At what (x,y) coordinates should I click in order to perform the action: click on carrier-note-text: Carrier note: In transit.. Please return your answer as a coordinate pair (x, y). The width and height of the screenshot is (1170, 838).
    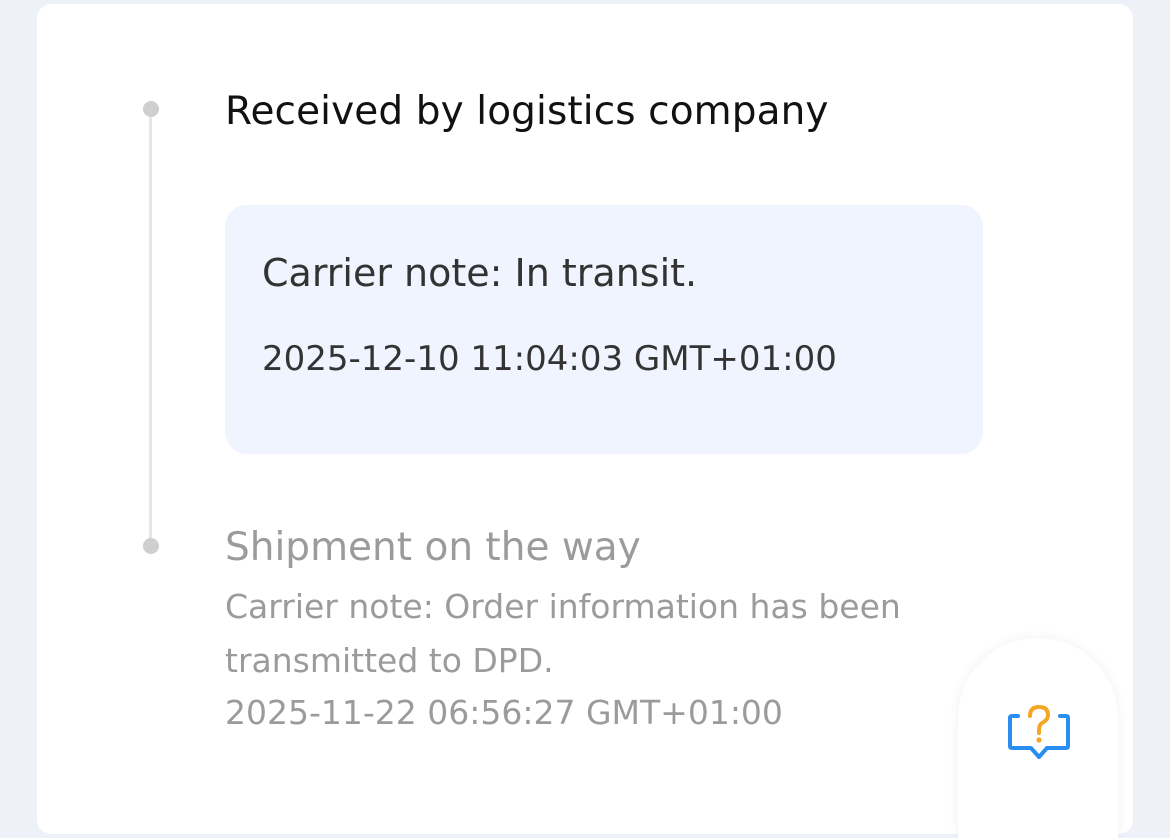
    Looking at the image, I should click on (480, 273).